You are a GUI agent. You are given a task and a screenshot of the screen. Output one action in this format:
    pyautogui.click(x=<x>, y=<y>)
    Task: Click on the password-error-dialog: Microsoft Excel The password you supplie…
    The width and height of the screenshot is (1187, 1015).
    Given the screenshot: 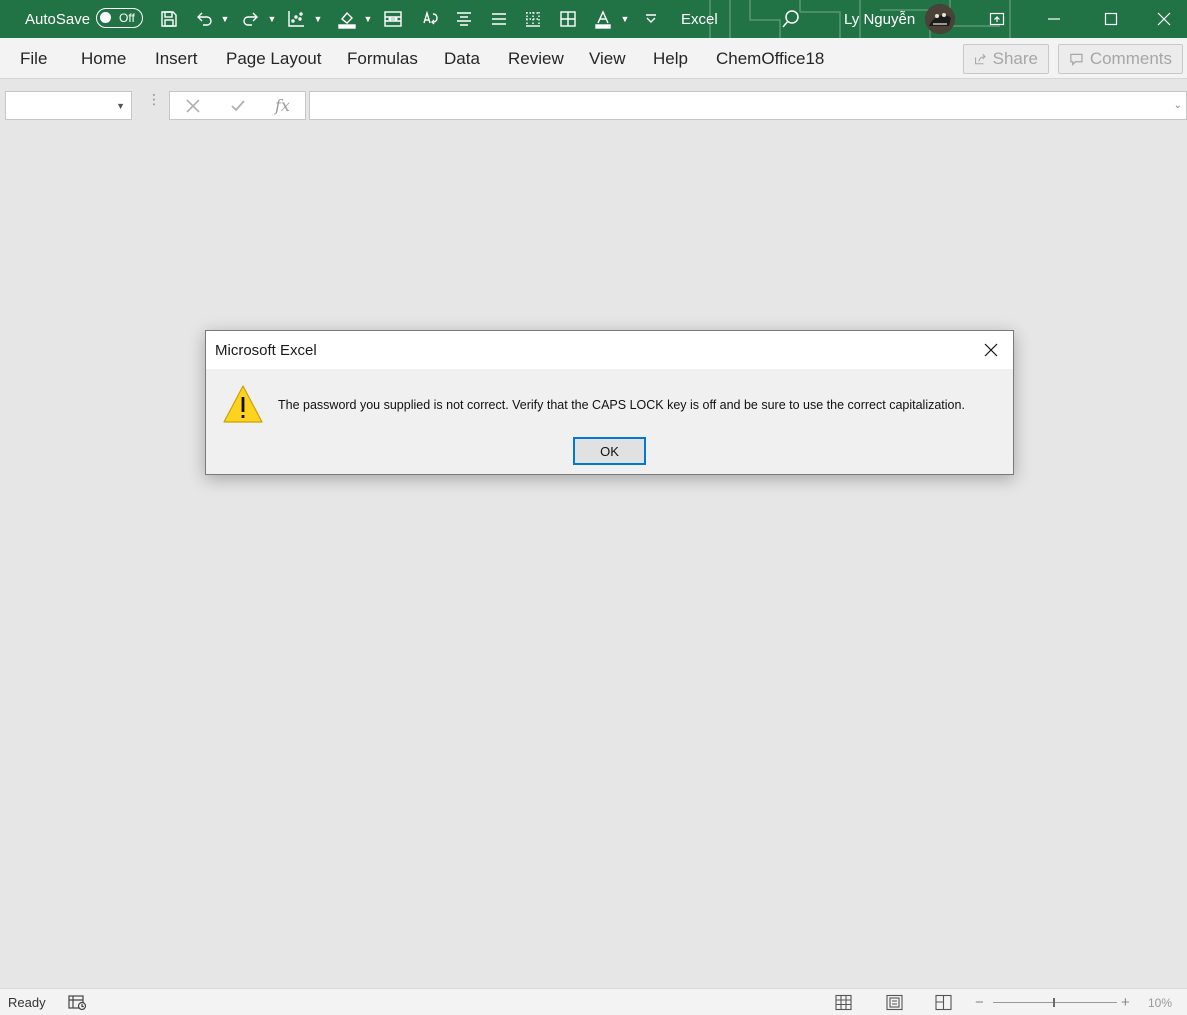 What is the action you would take?
    pyautogui.click(x=609, y=402)
    